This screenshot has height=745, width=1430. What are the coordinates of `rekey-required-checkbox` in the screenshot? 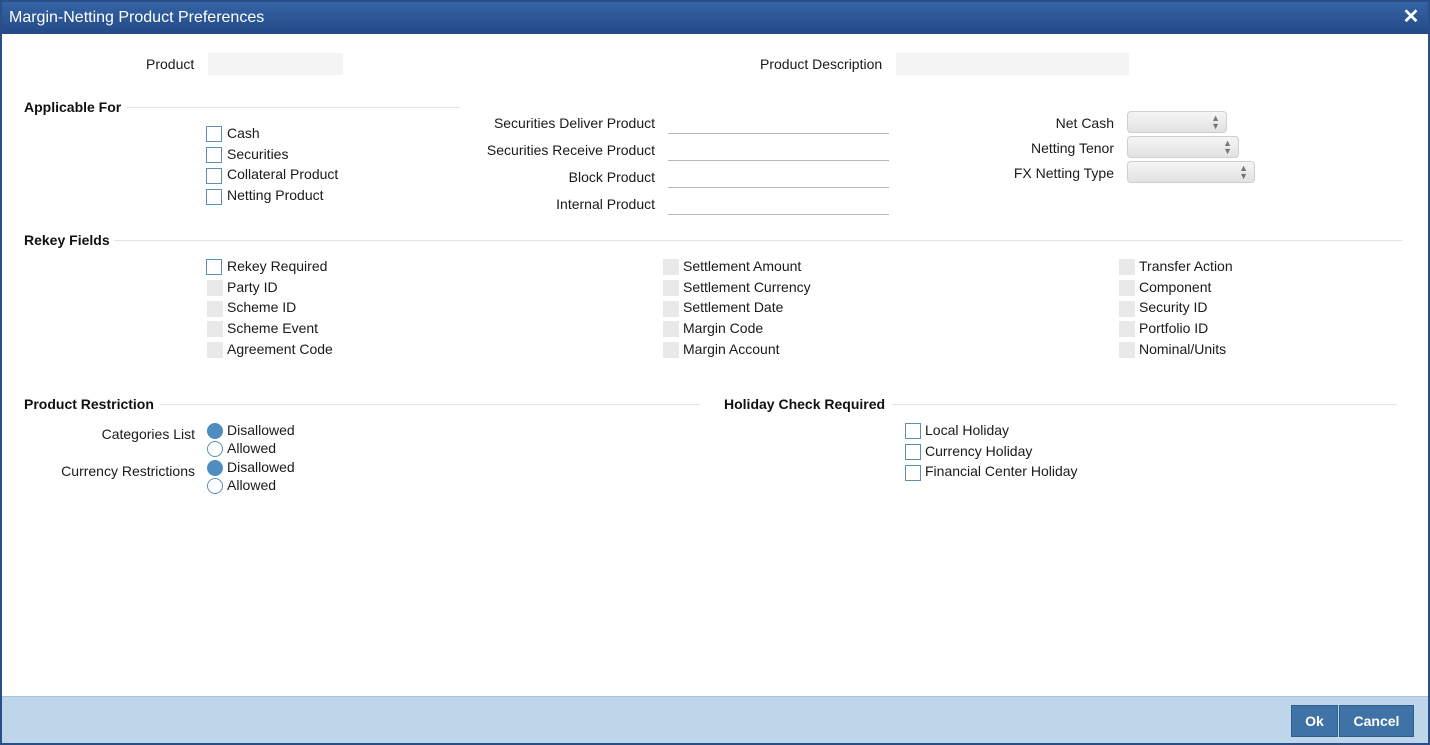 It's located at (214, 267).